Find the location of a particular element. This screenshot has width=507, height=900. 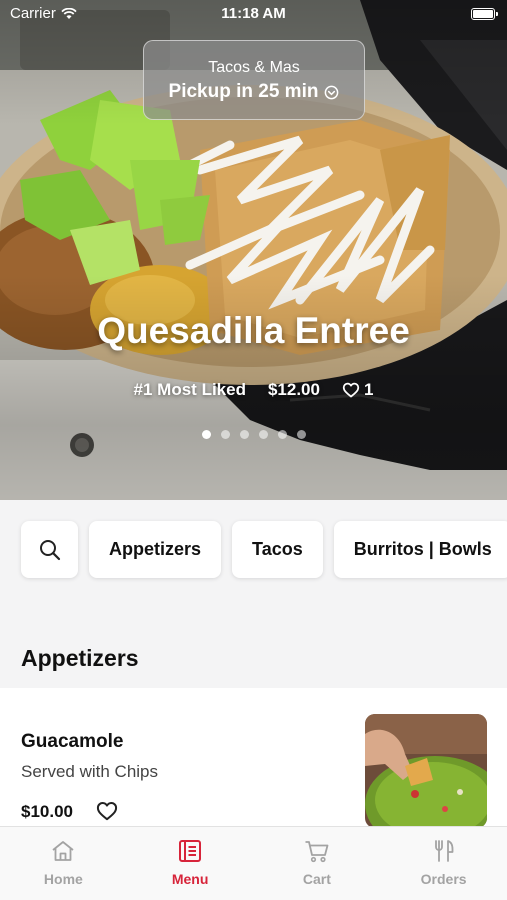

bottom-tab-bar: Home Menu Cart Orders is located at coordinates (253, 863).